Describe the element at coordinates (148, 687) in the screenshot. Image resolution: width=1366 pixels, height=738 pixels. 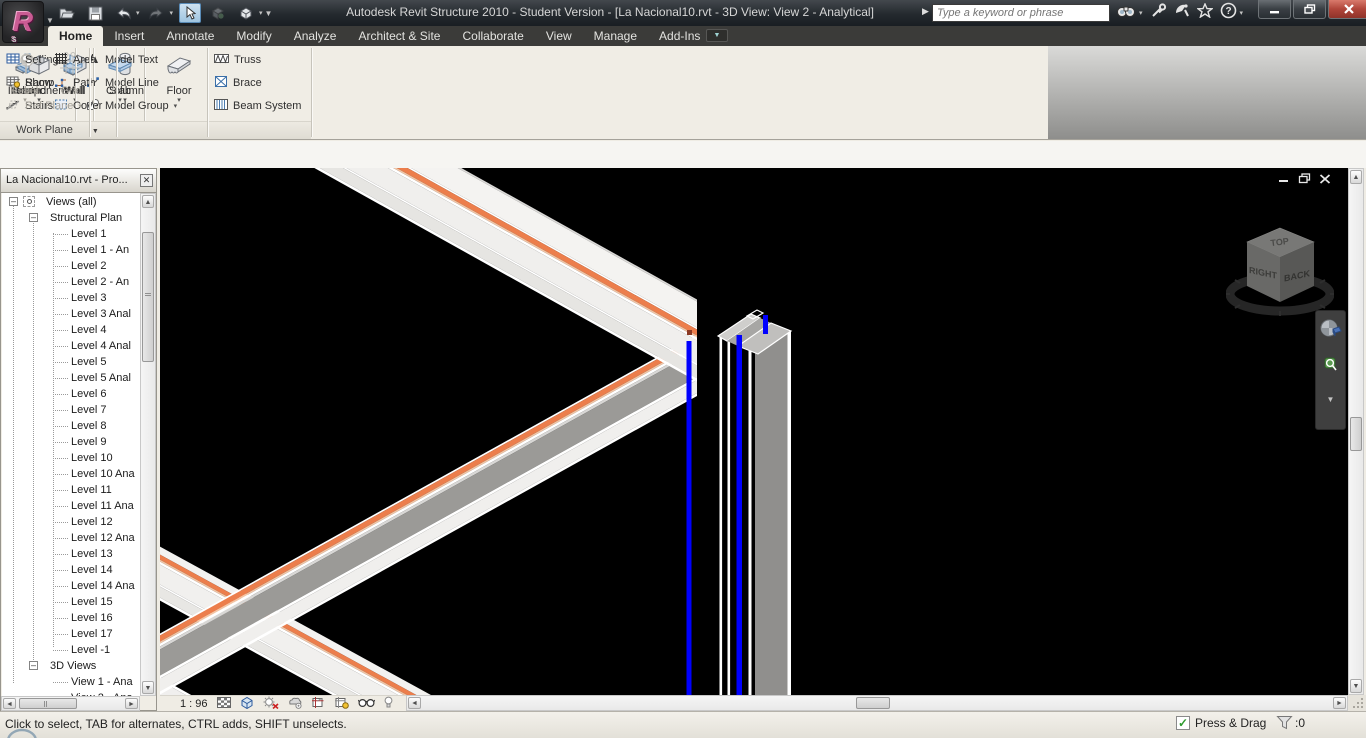
I see `scroll-down-icon: ▼` at that location.